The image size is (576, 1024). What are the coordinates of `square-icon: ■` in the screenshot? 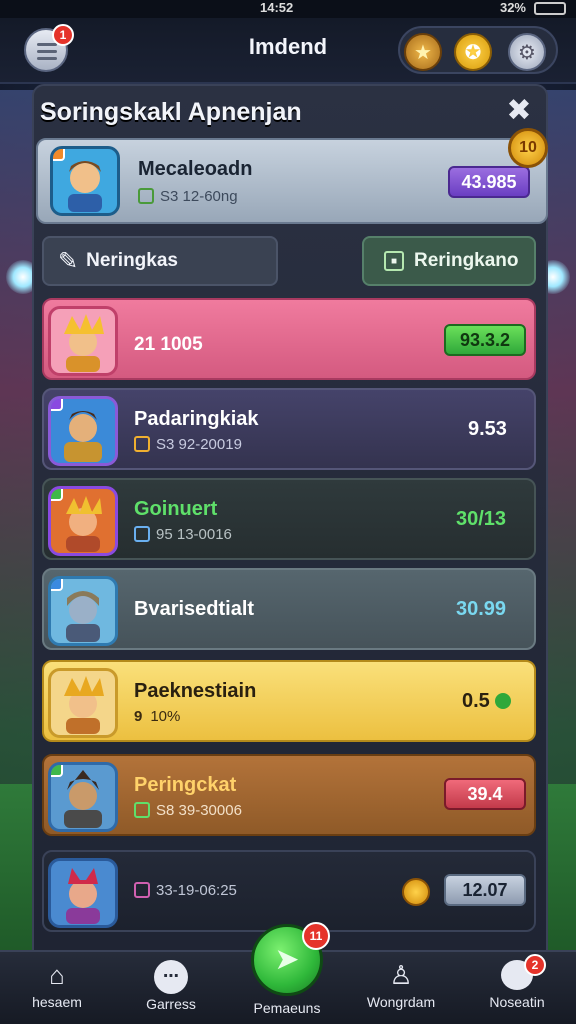 It's located at (394, 261).